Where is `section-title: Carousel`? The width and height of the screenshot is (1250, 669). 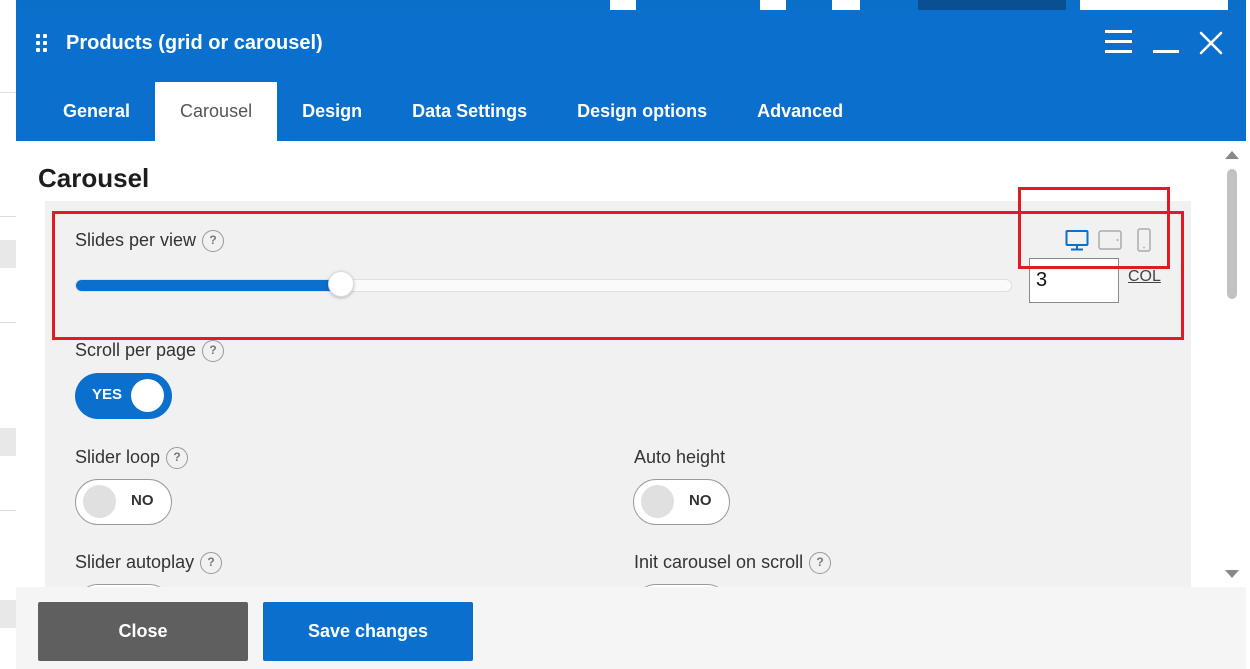
section-title: Carousel is located at coordinates (94, 178).